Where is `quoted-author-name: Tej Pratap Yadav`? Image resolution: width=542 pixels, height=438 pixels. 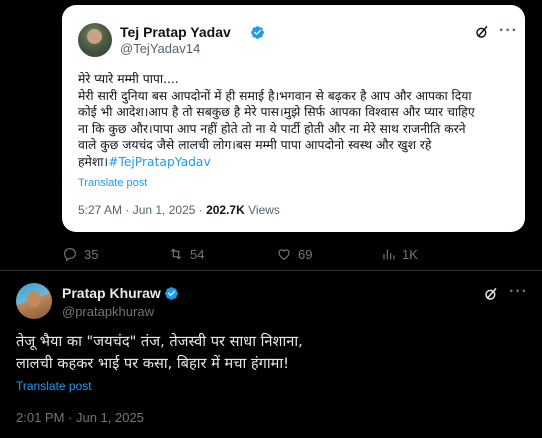
quoted-author-name: Tej Pratap Yadav is located at coordinates (175, 32).